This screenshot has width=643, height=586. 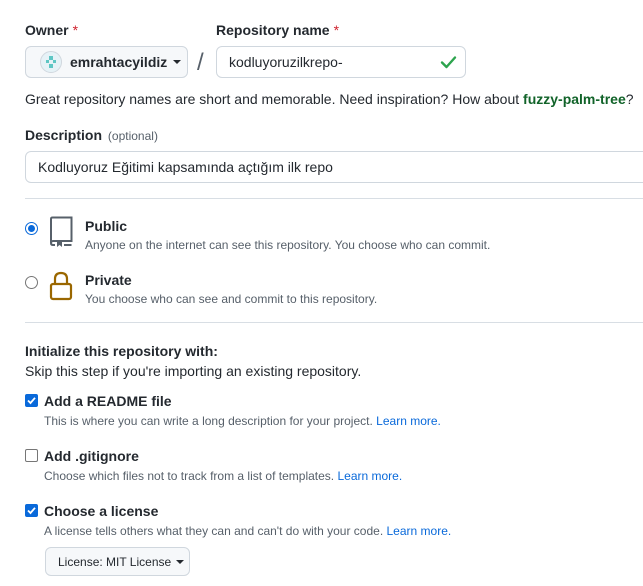 What do you see at coordinates (61, 231) in the screenshot?
I see `repo-book-icon` at bounding box center [61, 231].